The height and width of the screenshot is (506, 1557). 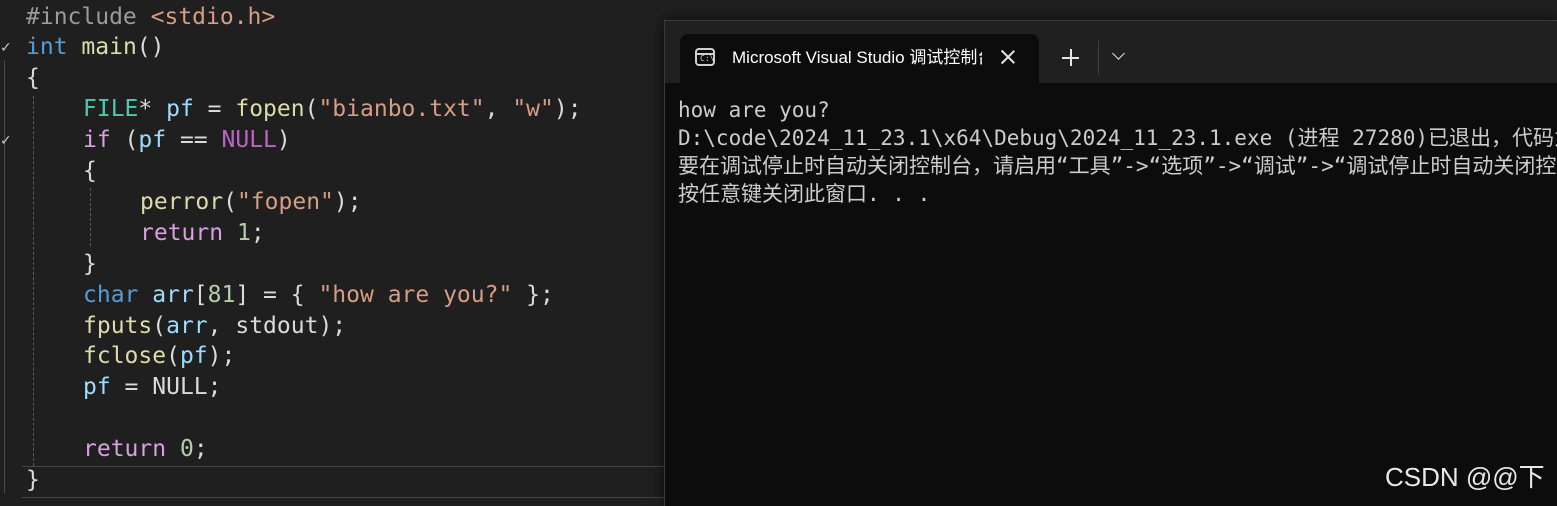 I want to click on console-line: how are you?, so click(x=754, y=110).